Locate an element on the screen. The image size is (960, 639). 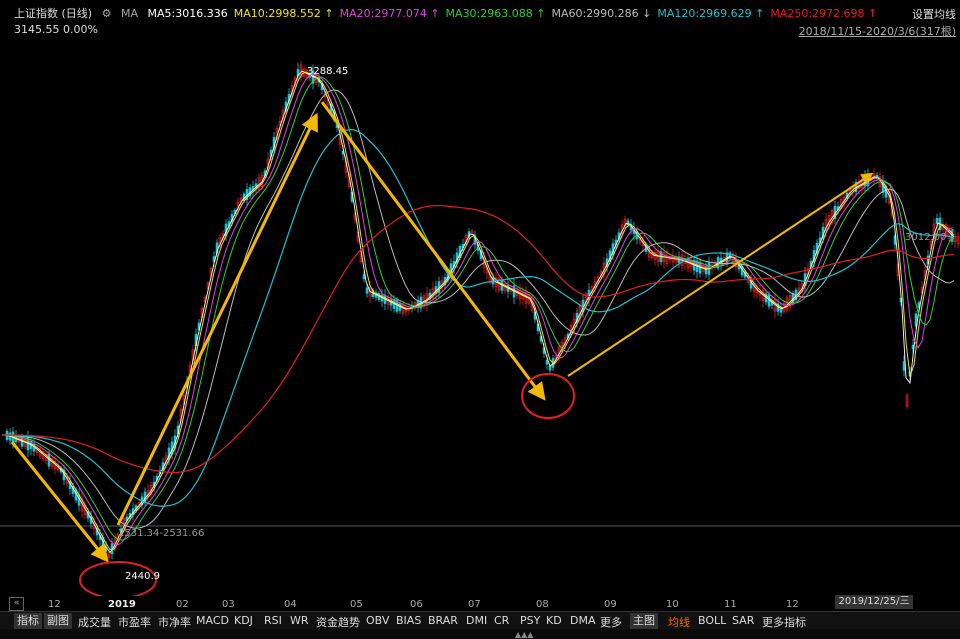
x-tick: 03 is located at coordinates (228, 604).